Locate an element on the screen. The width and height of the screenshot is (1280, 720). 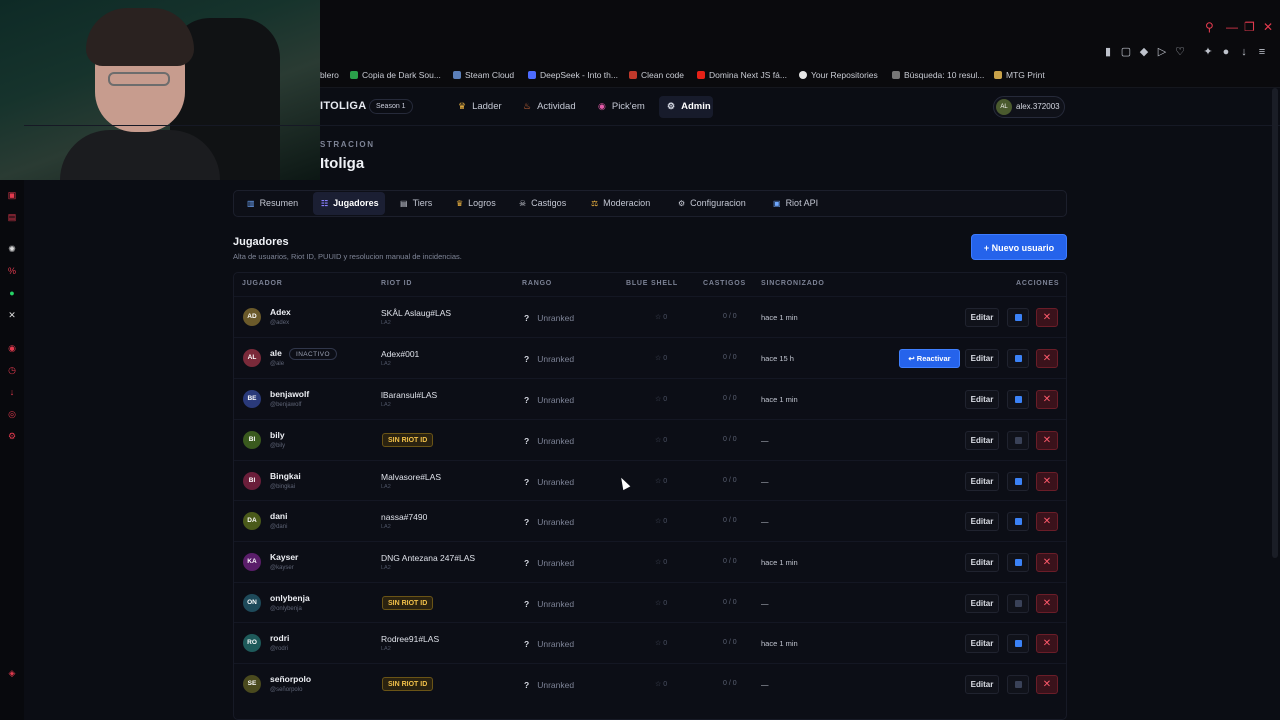
tab-castigos: ☠ Castigos is located at coordinates (542, 203).